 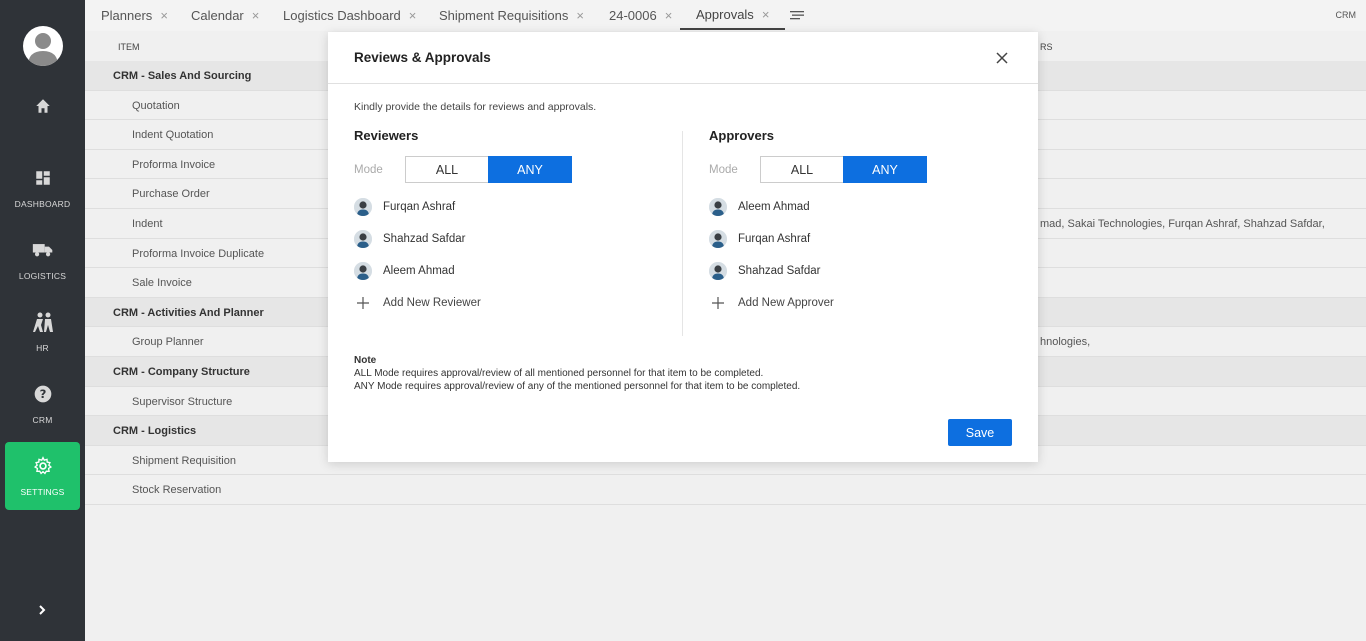 I want to click on column-header-item: ITEM, so click(x=129, y=47).